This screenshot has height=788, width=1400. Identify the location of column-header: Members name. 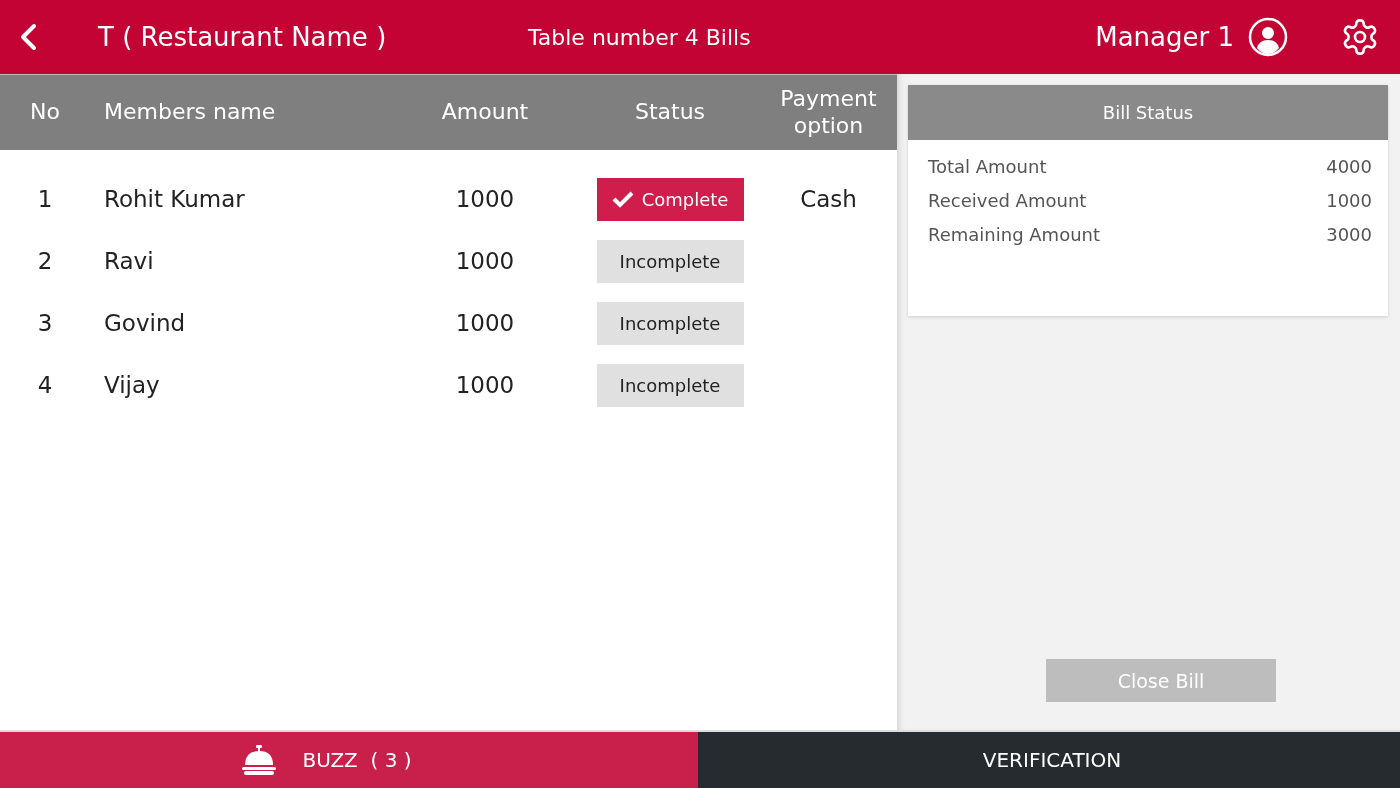
(190, 112).